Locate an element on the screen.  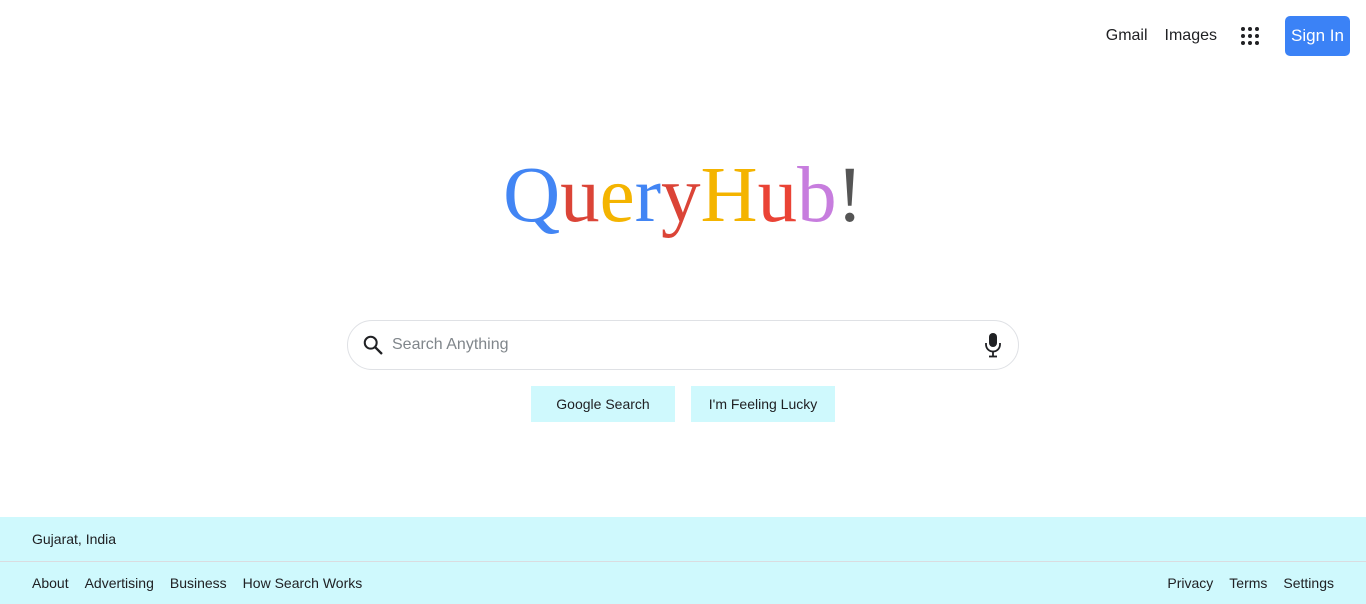
logo-letter: Q is located at coordinates (532, 195).